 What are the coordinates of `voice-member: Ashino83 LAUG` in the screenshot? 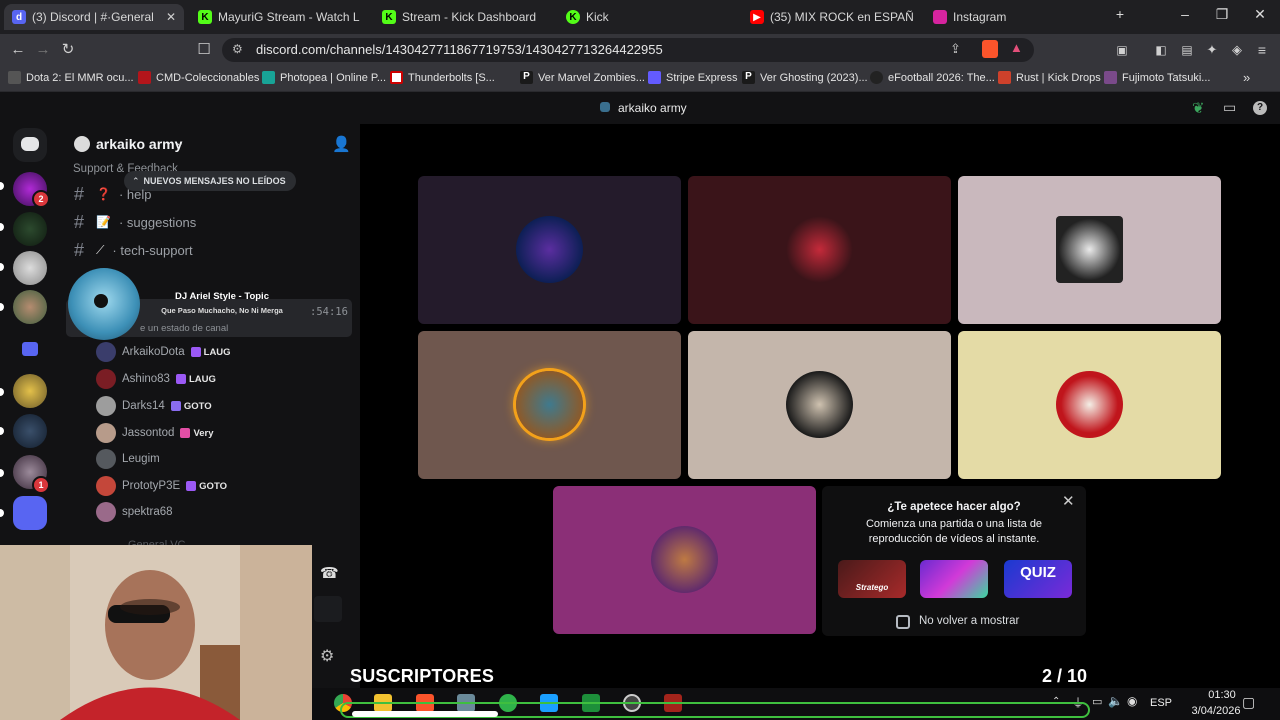 It's located at (156, 379).